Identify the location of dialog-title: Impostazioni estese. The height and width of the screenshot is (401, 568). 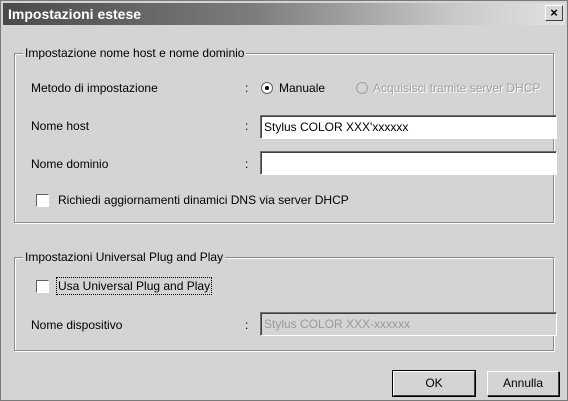
(75, 14).